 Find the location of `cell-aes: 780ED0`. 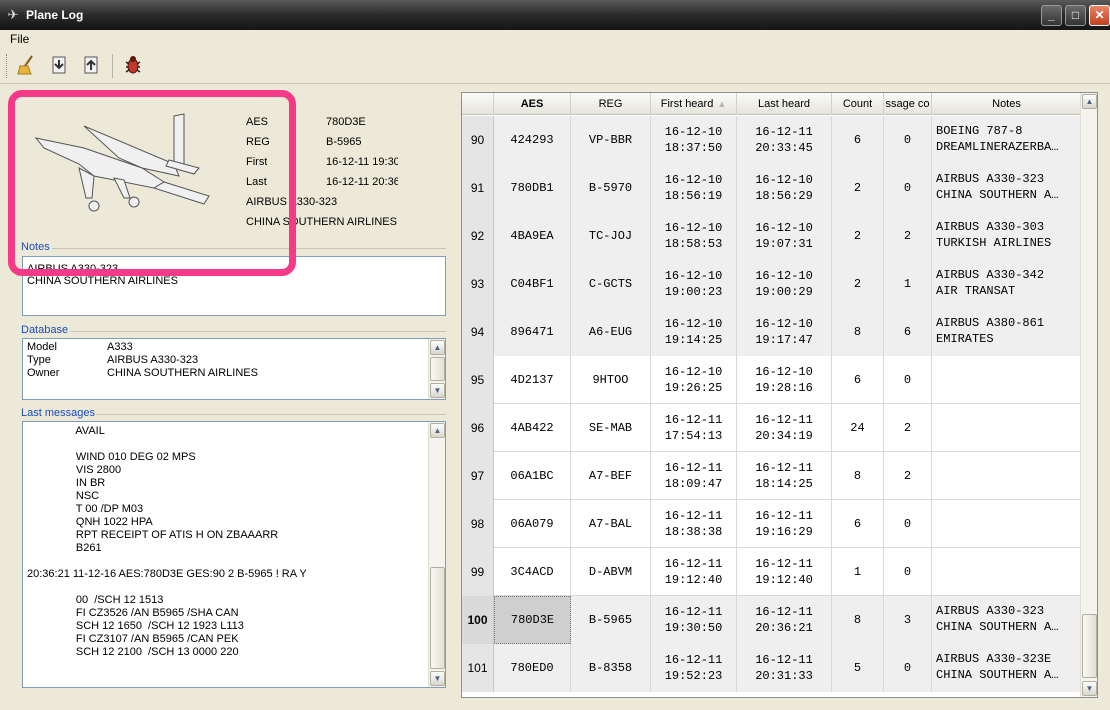

cell-aes: 780ED0 is located at coordinates (532, 668).